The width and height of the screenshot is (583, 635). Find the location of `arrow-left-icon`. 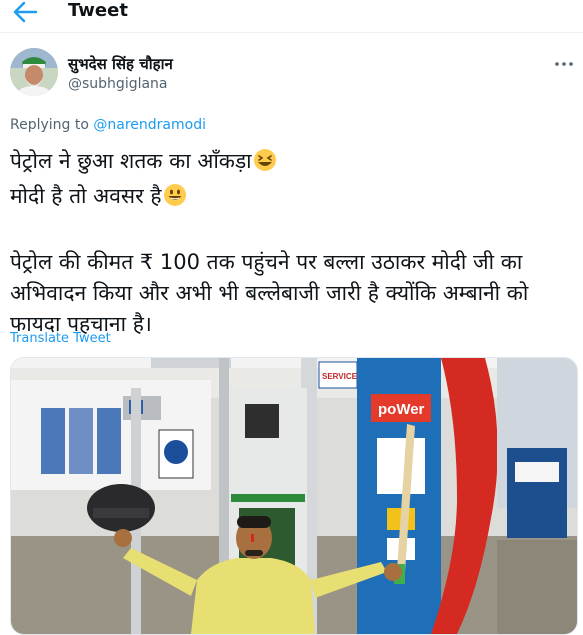

arrow-left-icon is located at coordinates (25, 12).